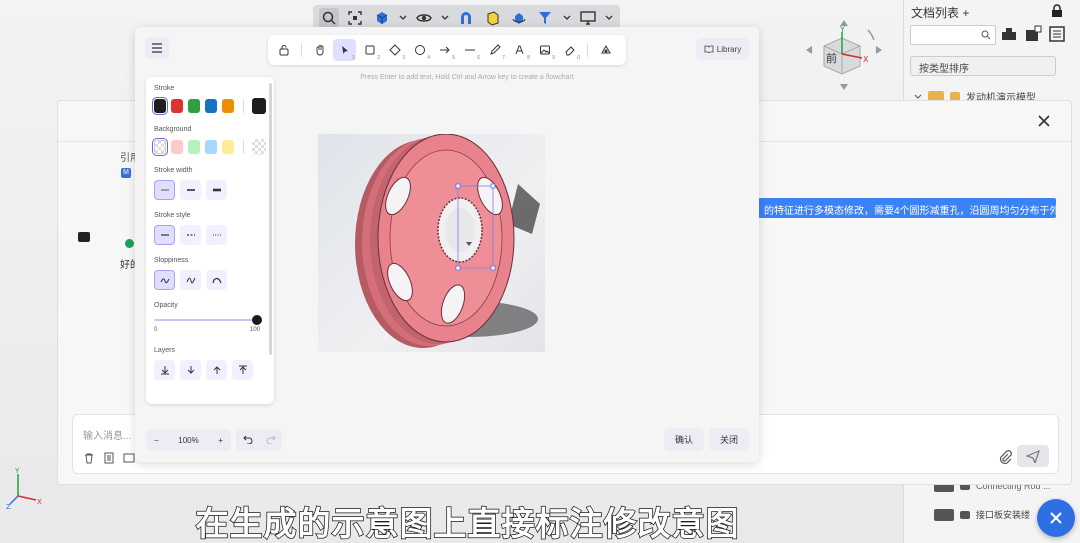 This screenshot has width=1080, height=543. What do you see at coordinates (208, 320) in the screenshot?
I see `opacity-slider` at bounding box center [208, 320].